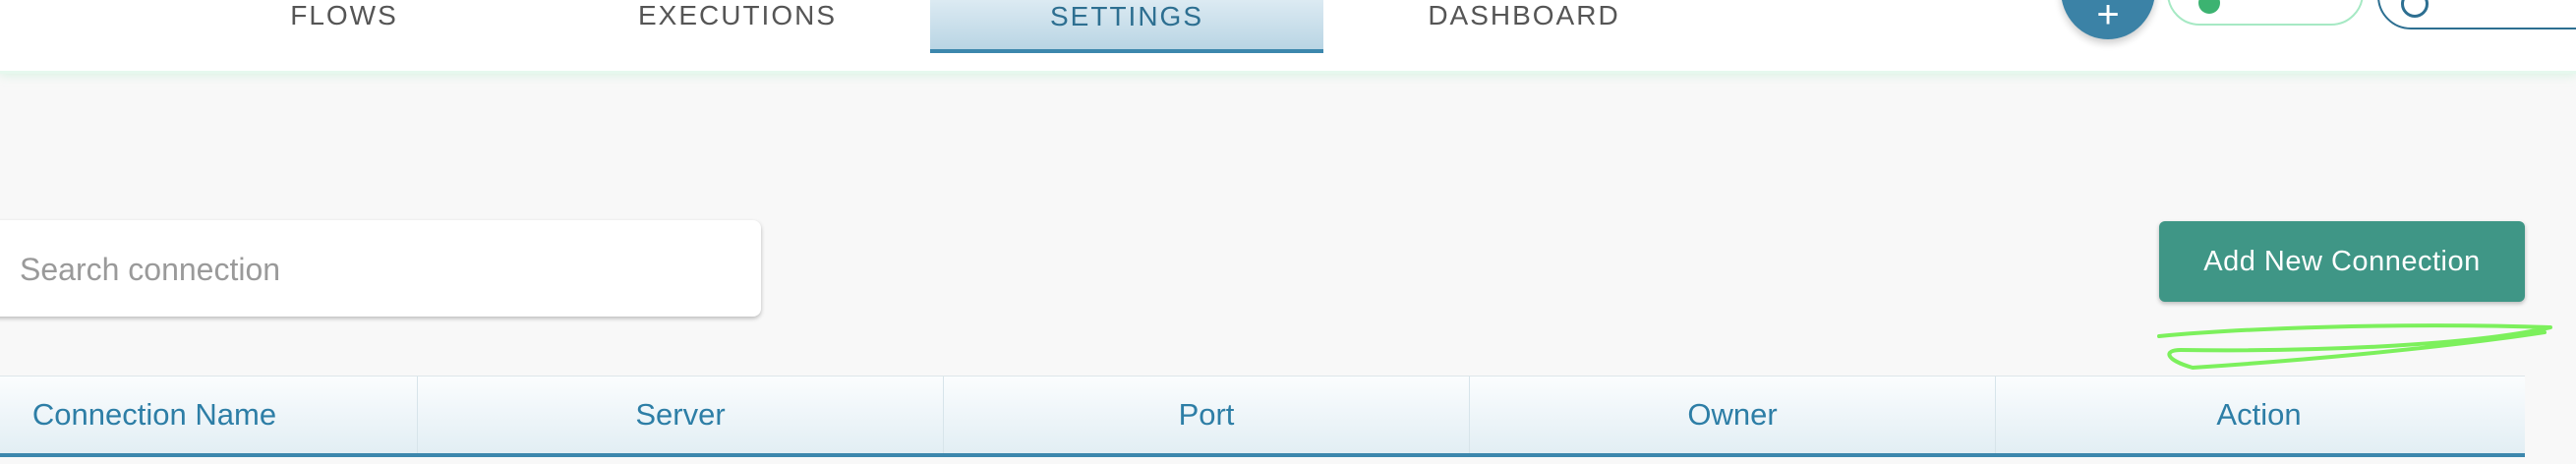  I want to click on add-new-connection-button: Add New Connection, so click(2342, 261).